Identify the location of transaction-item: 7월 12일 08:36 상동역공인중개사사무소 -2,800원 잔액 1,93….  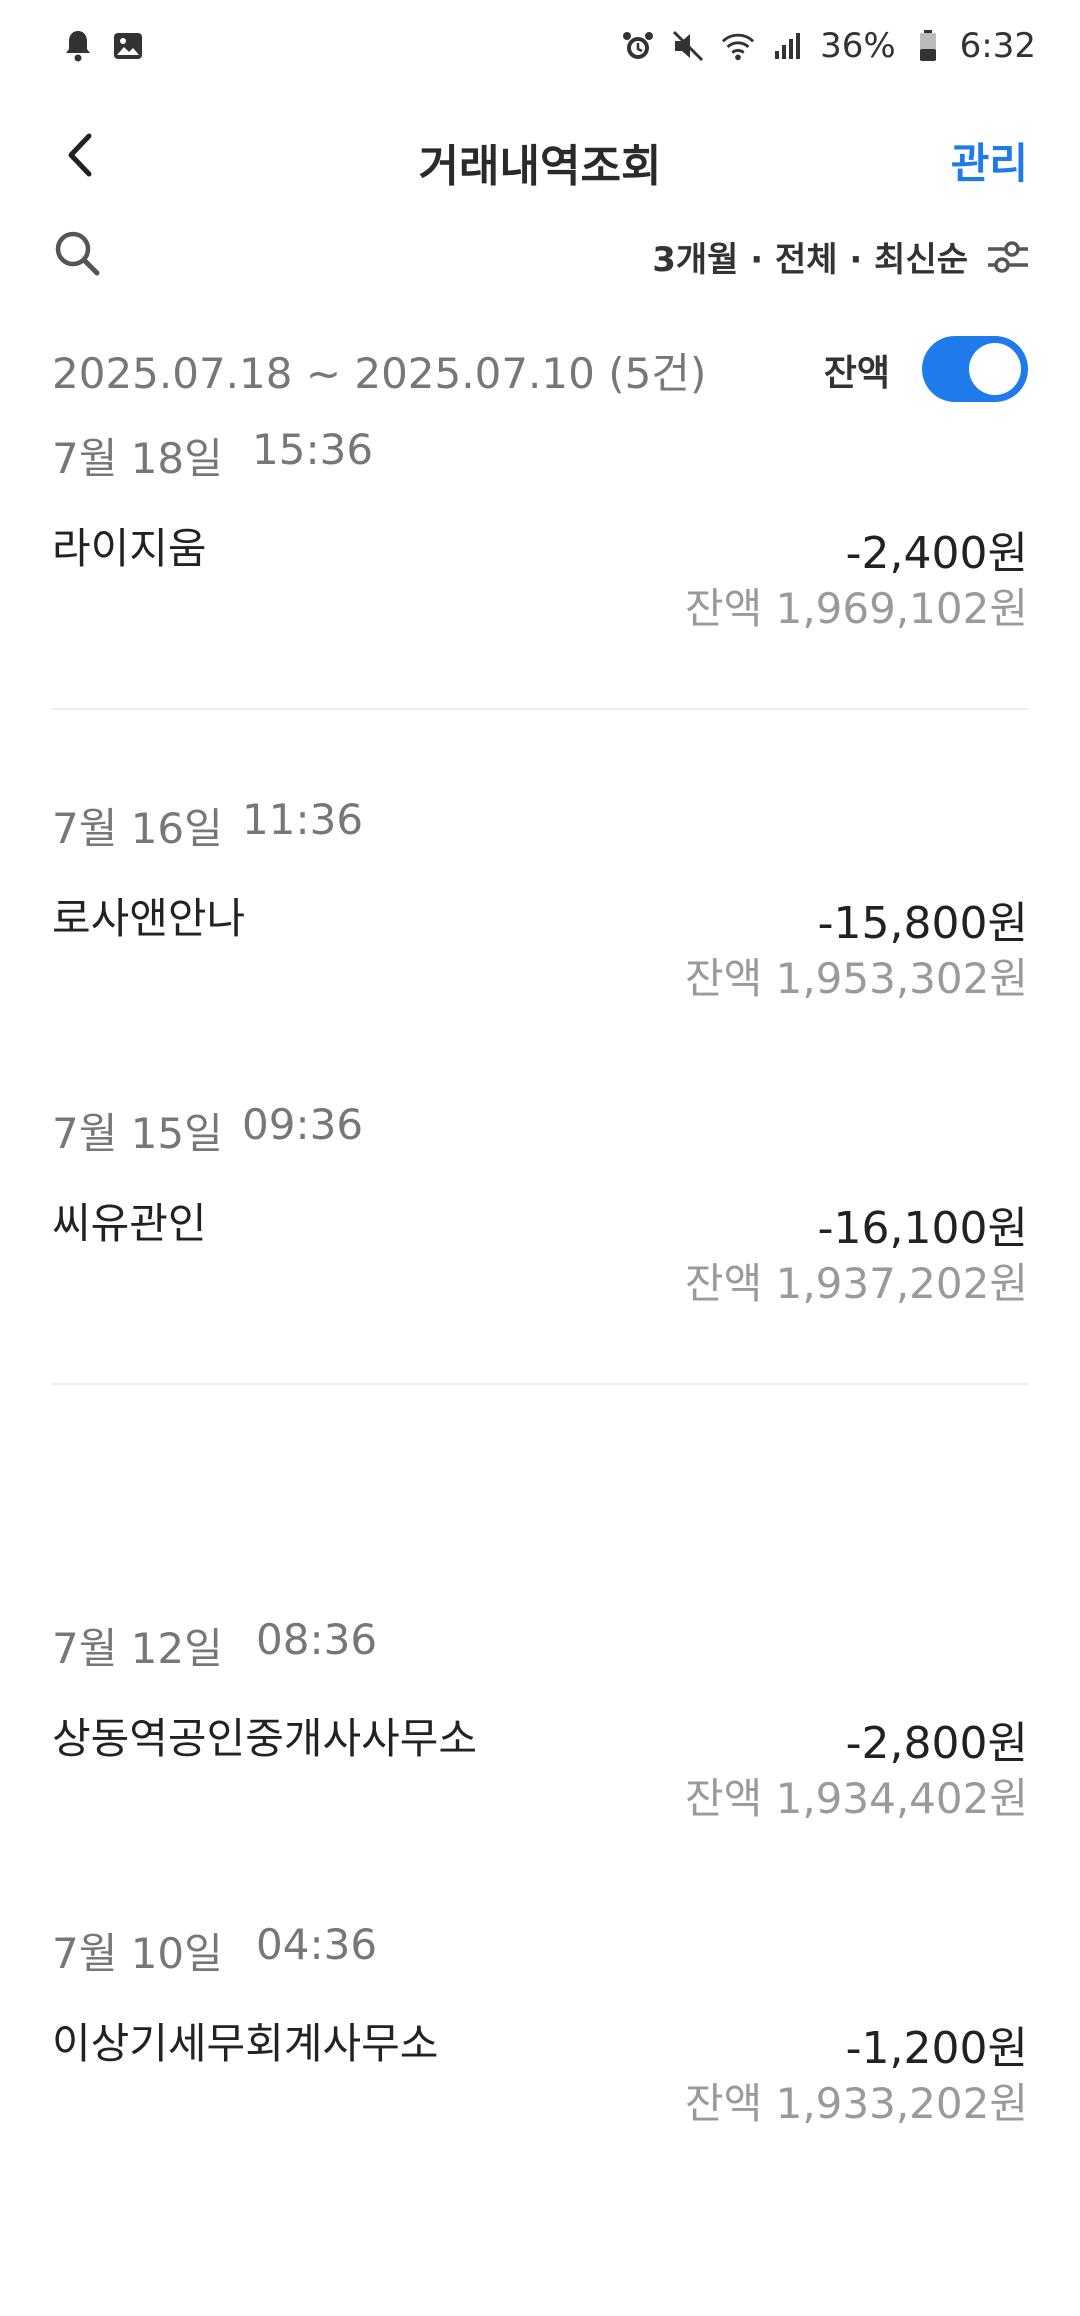
(540, 1719).